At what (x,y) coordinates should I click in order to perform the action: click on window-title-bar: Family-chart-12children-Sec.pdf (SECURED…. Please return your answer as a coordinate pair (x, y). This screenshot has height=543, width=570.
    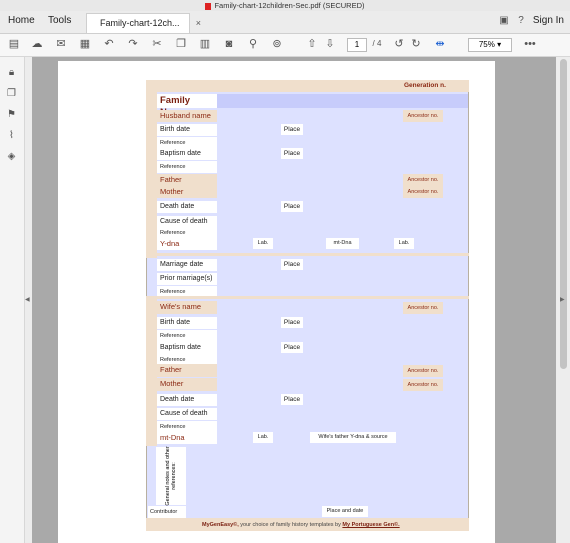
    Looking at the image, I should click on (285, 5).